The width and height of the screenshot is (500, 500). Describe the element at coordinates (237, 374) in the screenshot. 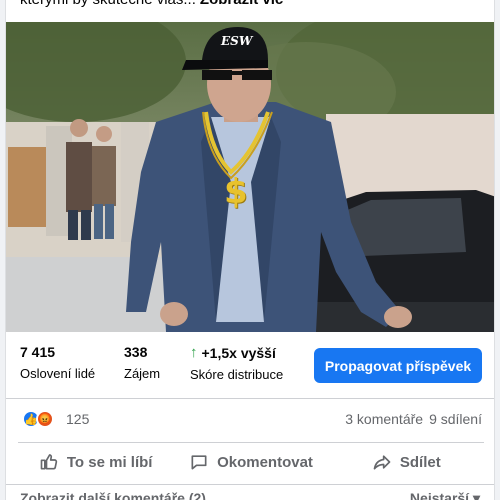

I see `stat-distribution-label: Skóre distribuce` at that location.